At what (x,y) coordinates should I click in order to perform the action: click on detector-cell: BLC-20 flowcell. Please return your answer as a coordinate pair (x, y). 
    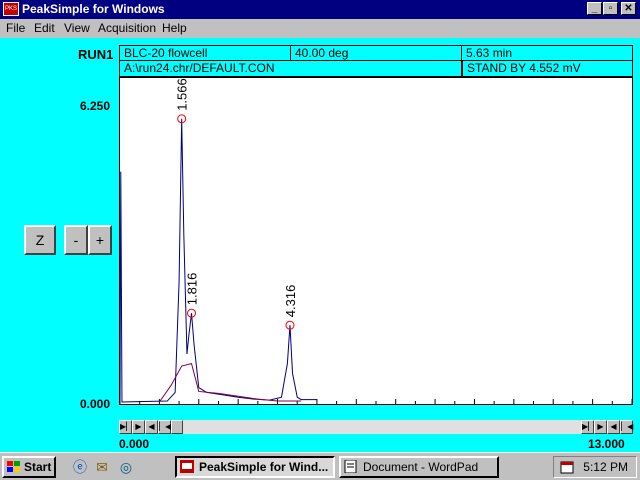
    Looking at the image, I should click on (205, 53).